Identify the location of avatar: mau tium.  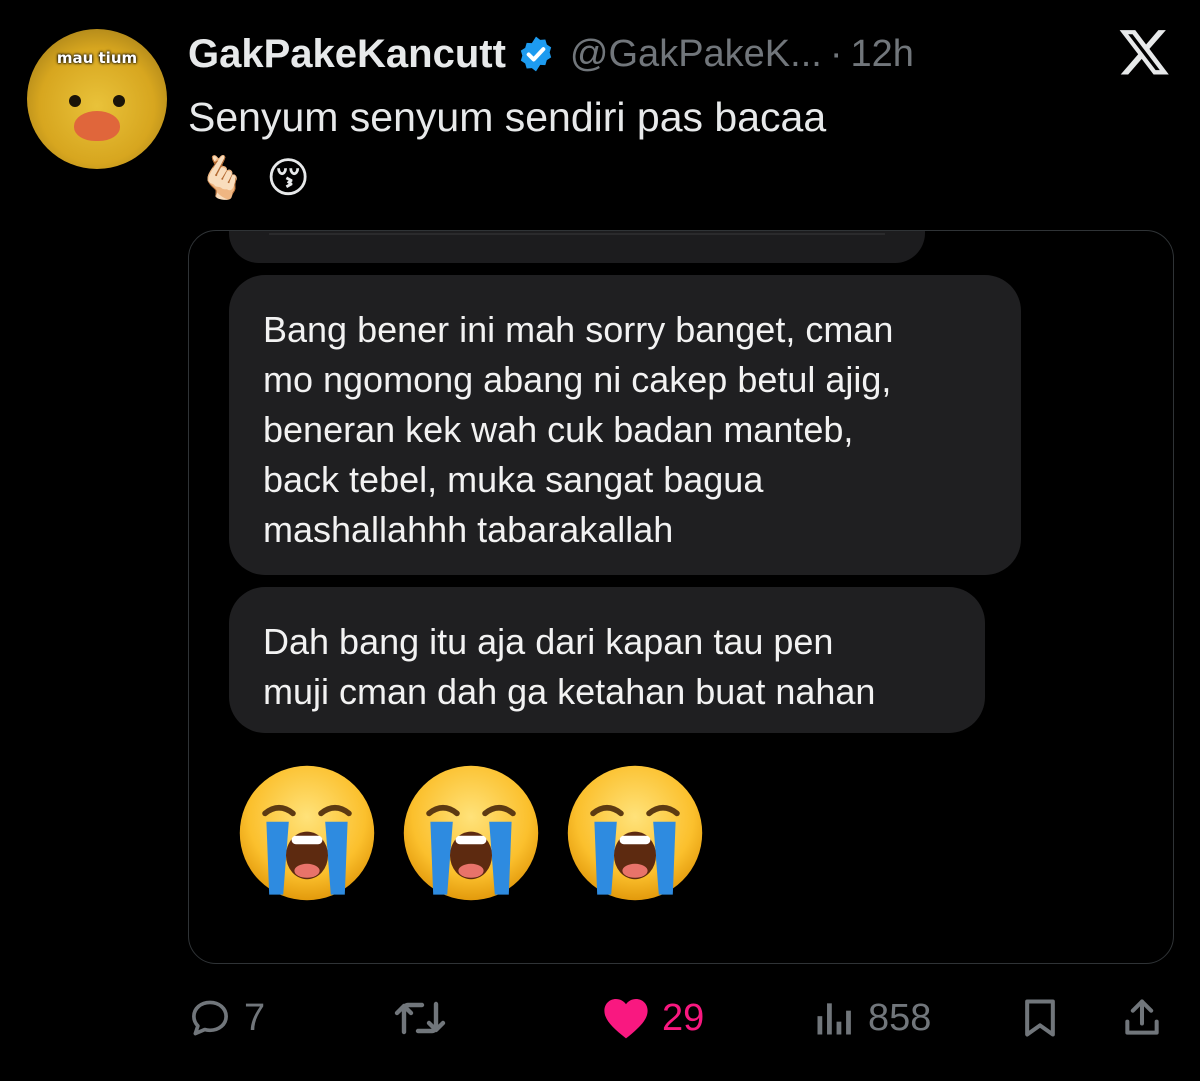
(97, 99).